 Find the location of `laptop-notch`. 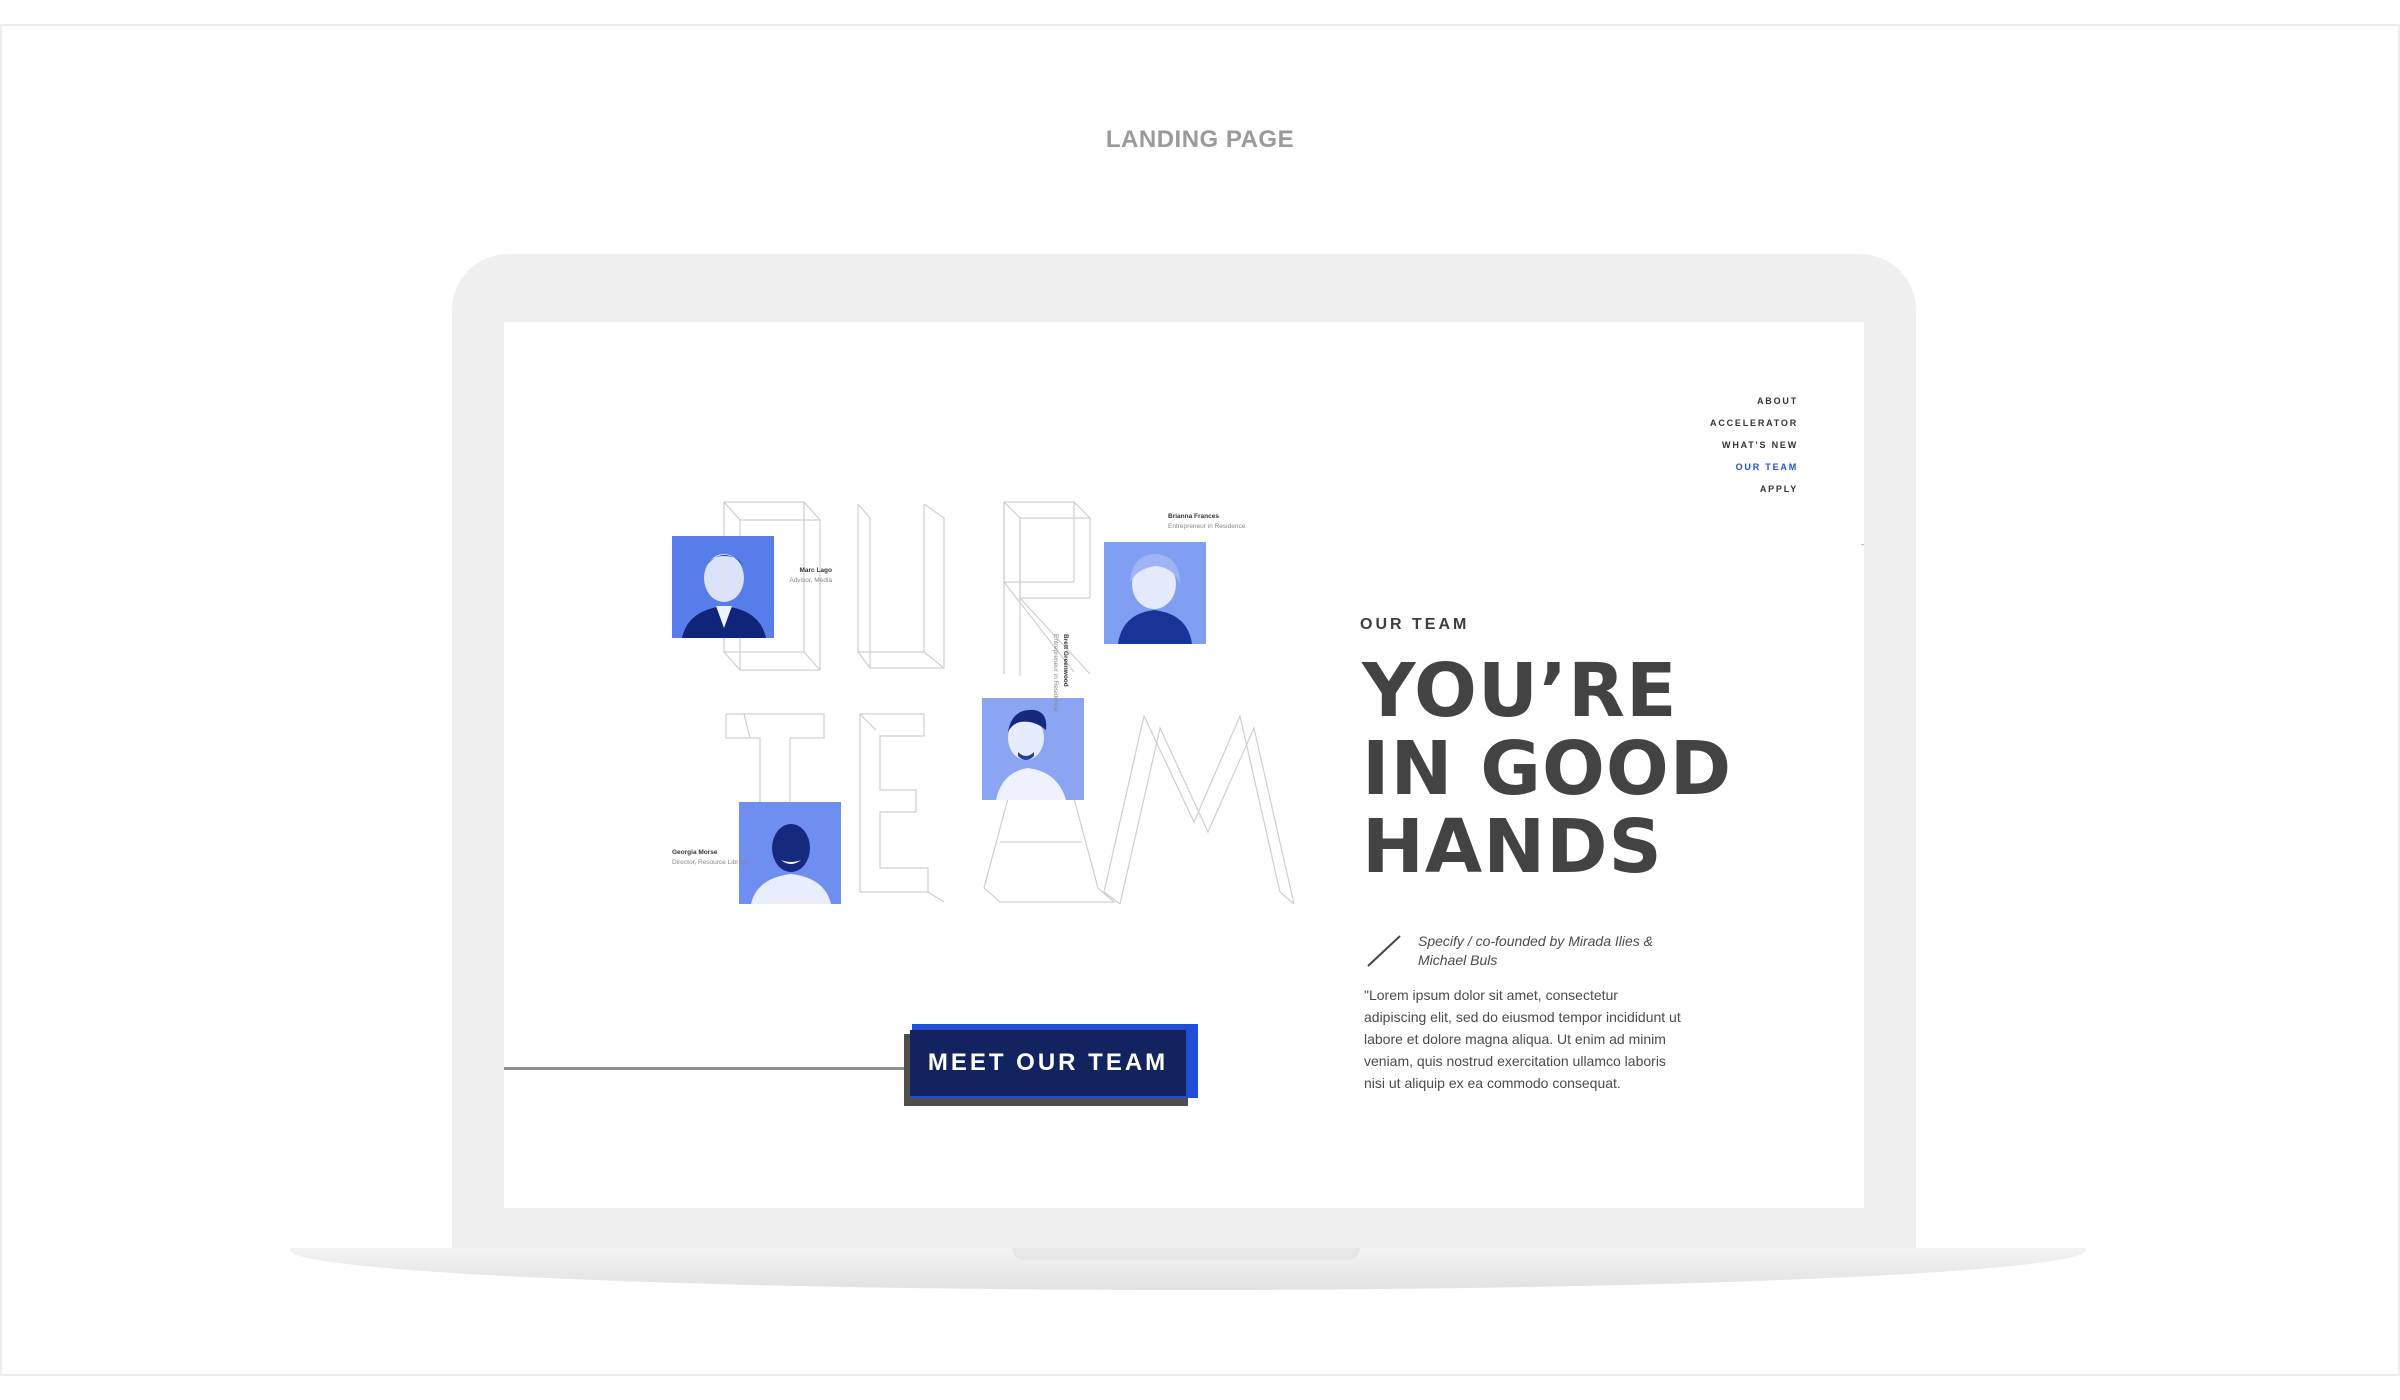

laptop-notch is located at coordinates (1186, 1254).